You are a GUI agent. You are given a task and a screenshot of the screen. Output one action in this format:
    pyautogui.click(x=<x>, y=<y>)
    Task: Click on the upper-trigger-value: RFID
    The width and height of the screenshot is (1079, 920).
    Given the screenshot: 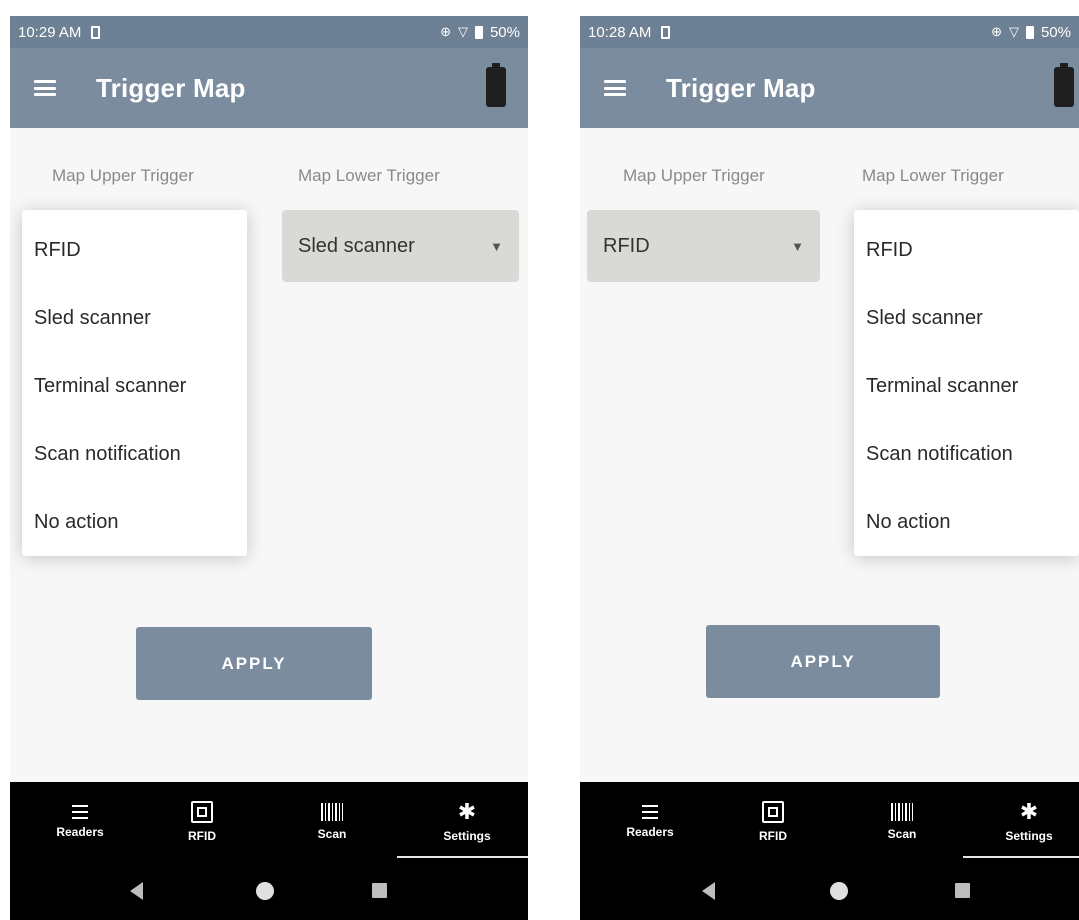 What is the action you would take?
    pyautogui.click(x=626, y=245)
    